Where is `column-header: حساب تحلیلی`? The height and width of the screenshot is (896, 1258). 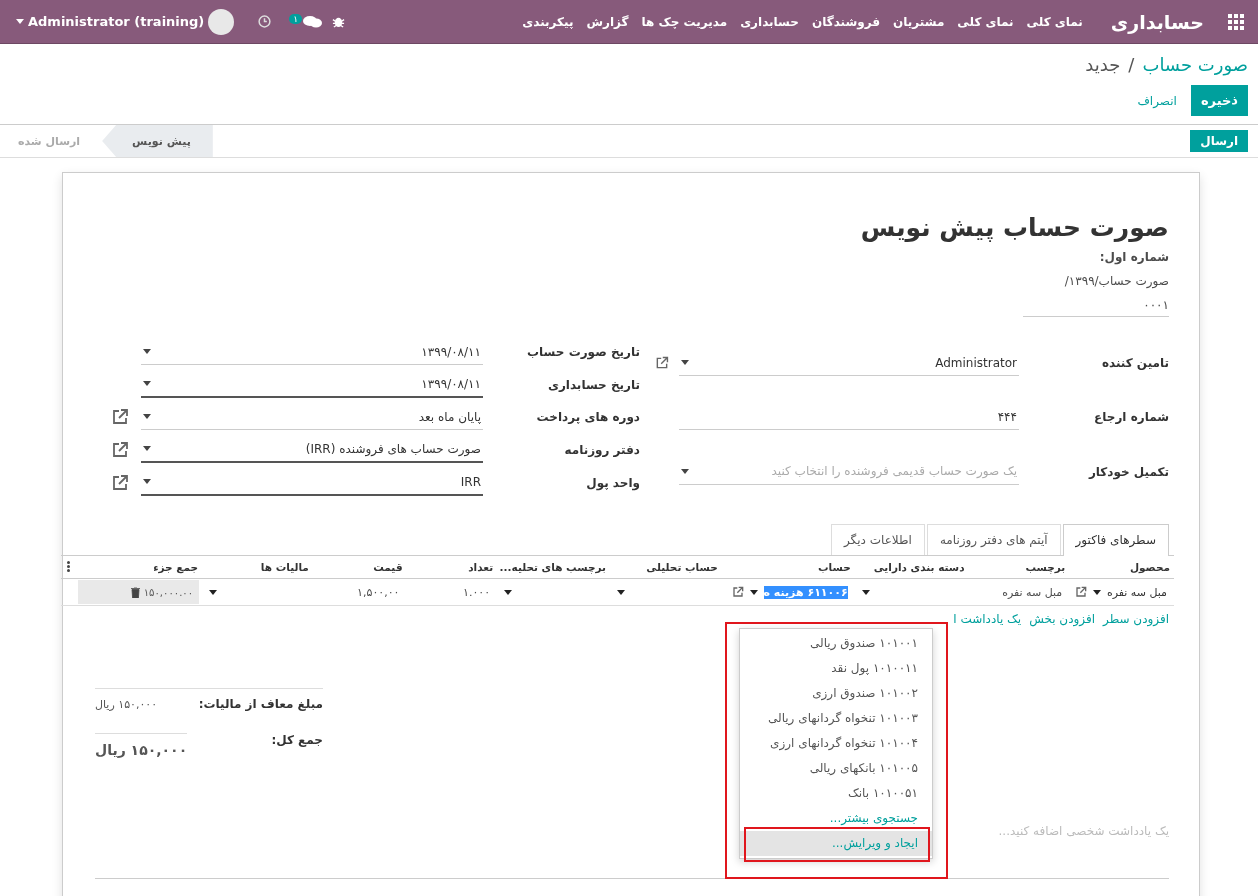
column-header: حساب تحلیلی is located at coordinates (665, 567).